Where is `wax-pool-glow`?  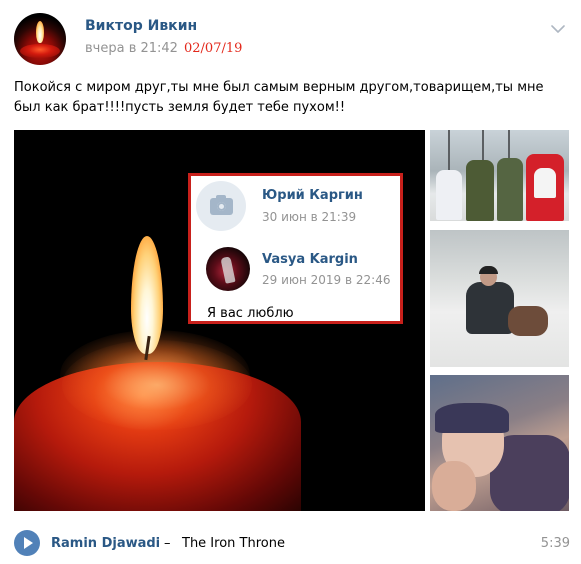
wax-pool-glow is located at coordinates (157, 385).